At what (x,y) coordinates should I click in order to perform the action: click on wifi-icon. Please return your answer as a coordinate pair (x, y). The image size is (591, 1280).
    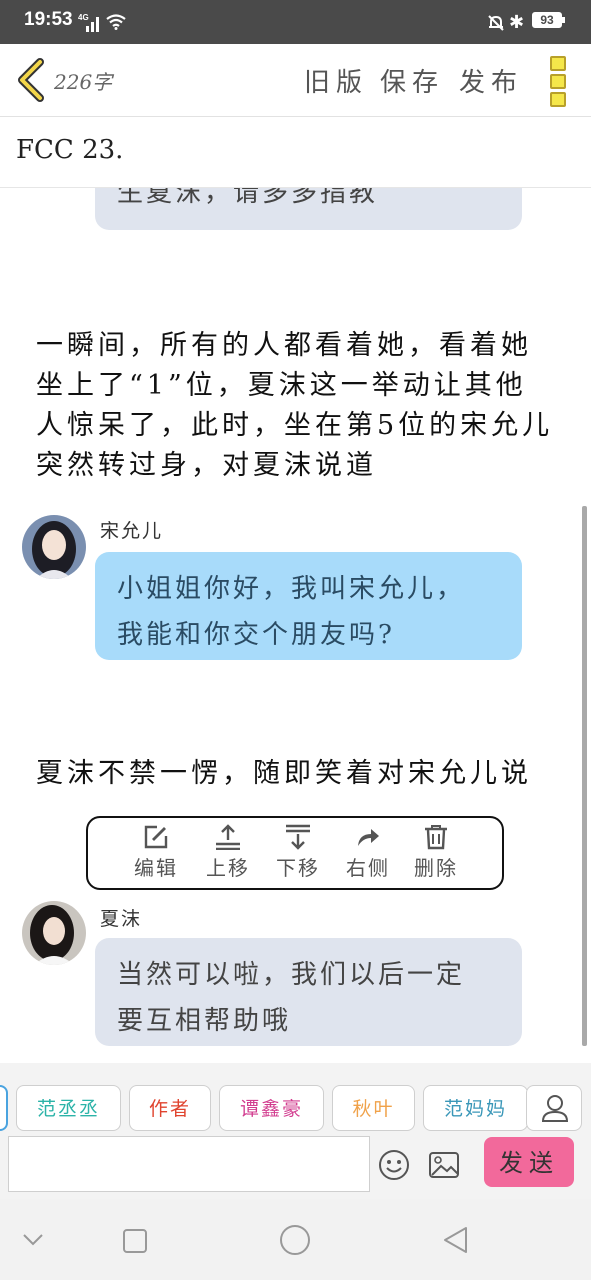
    Looking at the image, I should click on (116, 22).